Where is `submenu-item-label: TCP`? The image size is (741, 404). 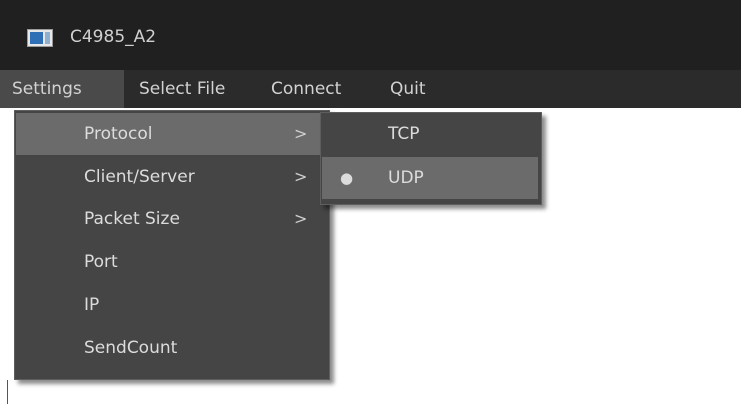 submenu-item-label: TCP is located at coordinates (404, 134).